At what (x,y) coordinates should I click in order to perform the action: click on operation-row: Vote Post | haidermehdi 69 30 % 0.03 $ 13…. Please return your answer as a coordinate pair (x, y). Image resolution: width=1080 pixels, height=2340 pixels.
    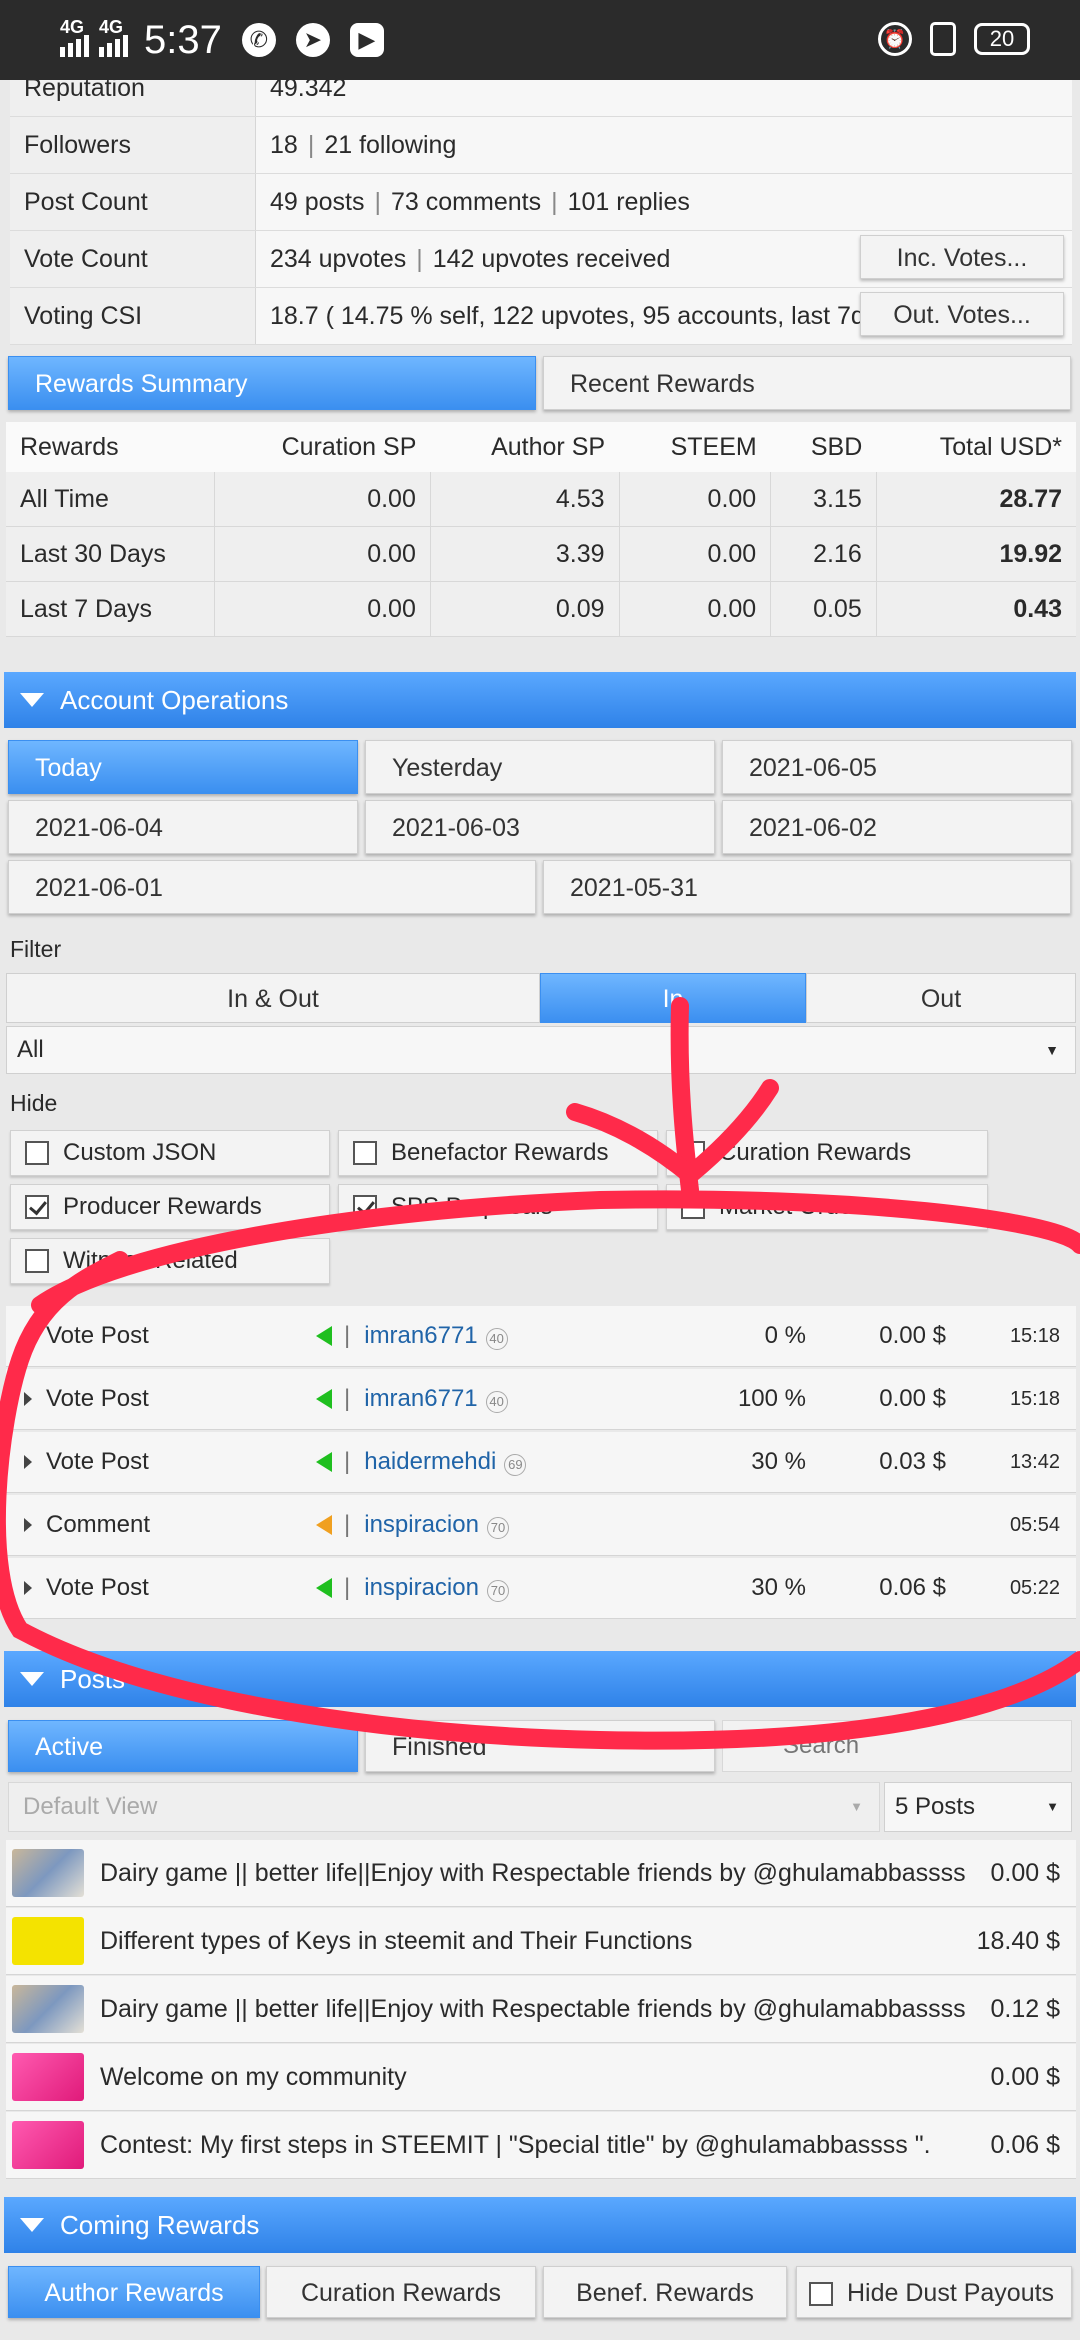
    Looking at the image, I should click on (541, 1462).